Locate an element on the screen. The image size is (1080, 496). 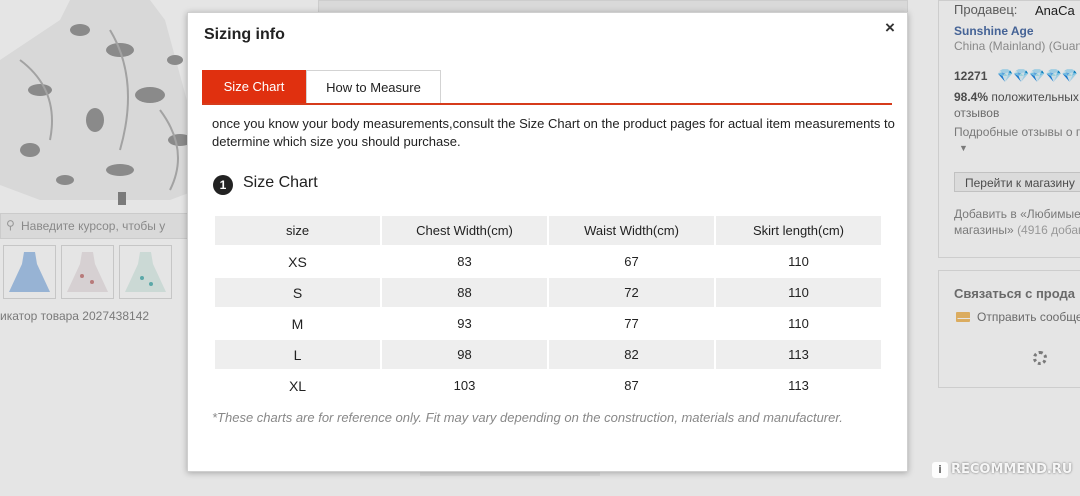
chest-cell: 83 is located at coordinates (464, 261).